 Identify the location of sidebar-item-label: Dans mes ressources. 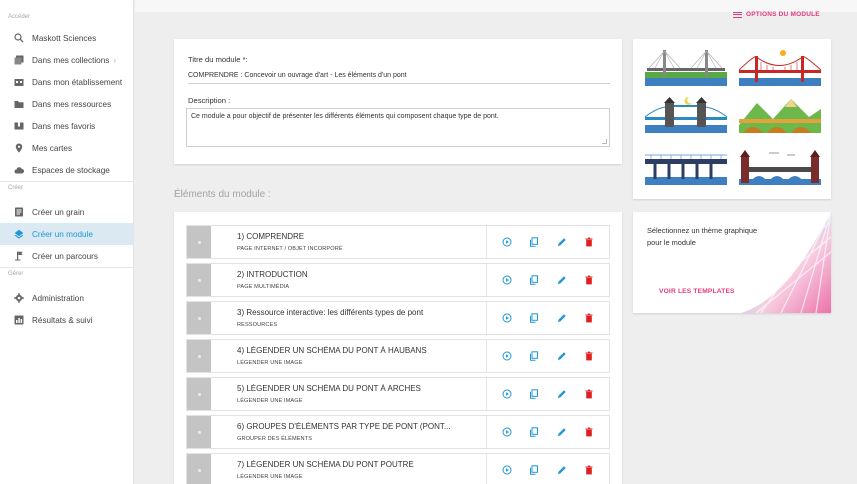
(72, 104).